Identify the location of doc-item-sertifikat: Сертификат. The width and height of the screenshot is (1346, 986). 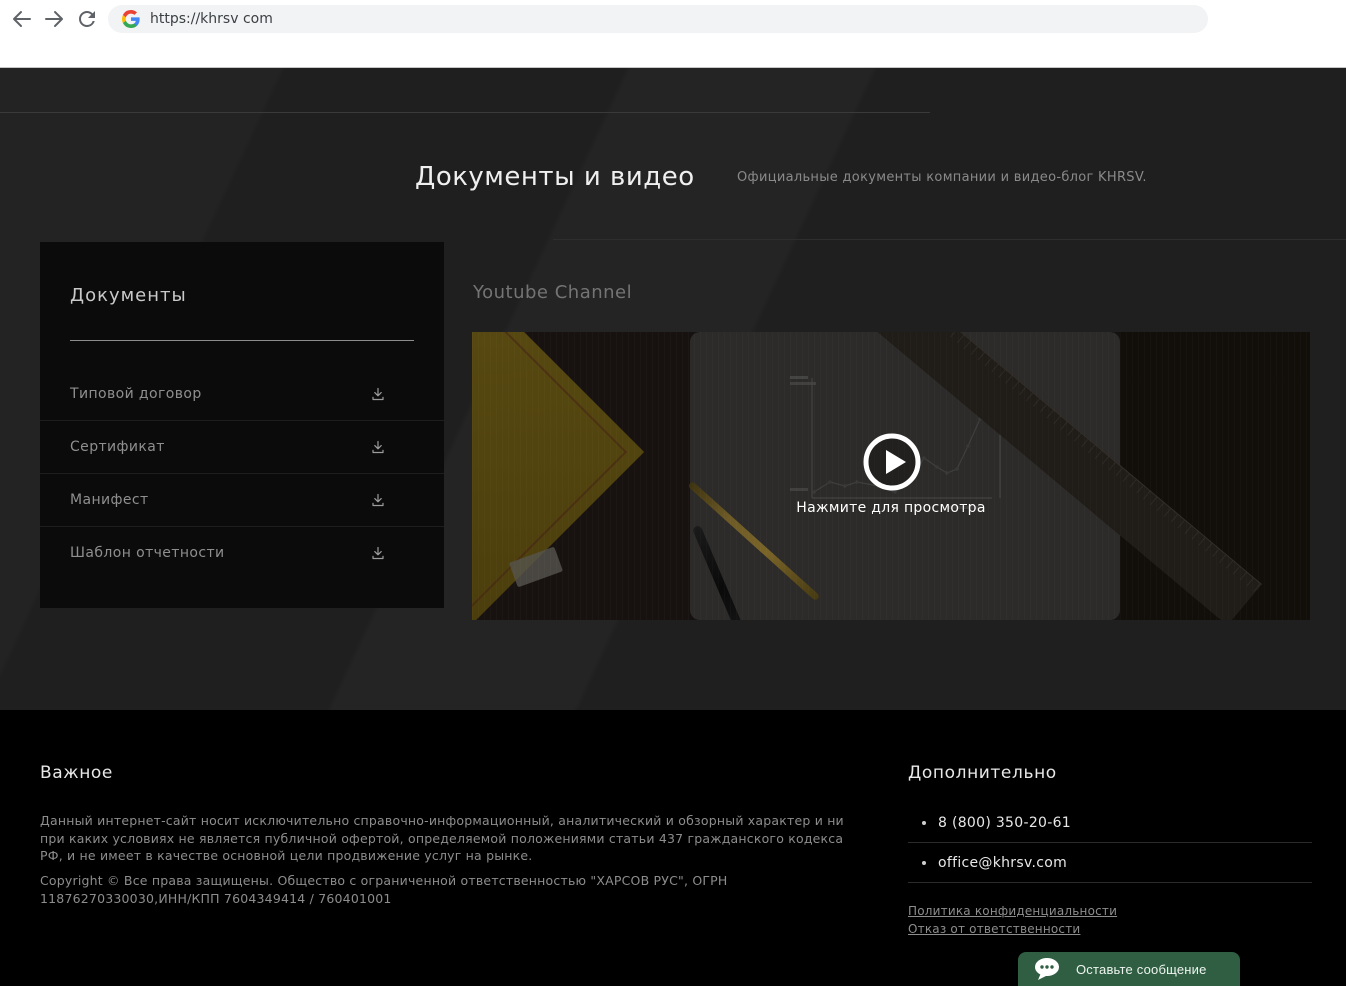
(242, 446).